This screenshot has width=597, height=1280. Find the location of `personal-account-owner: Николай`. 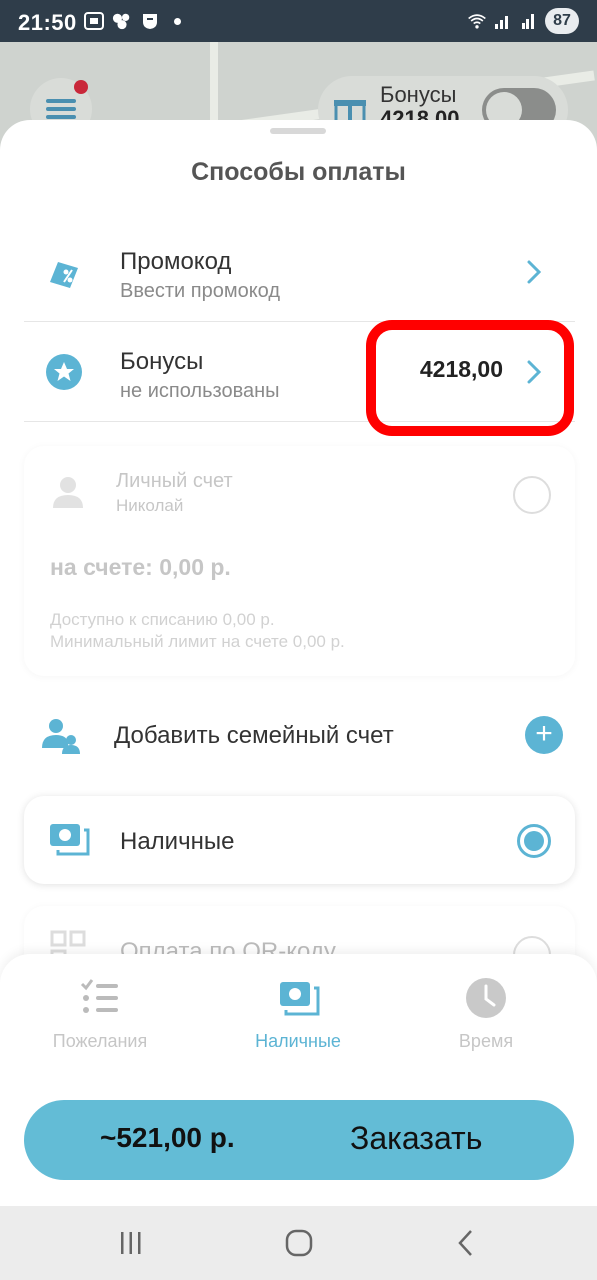

personal-account-owner: Николай is located at coordinates (150, 505).